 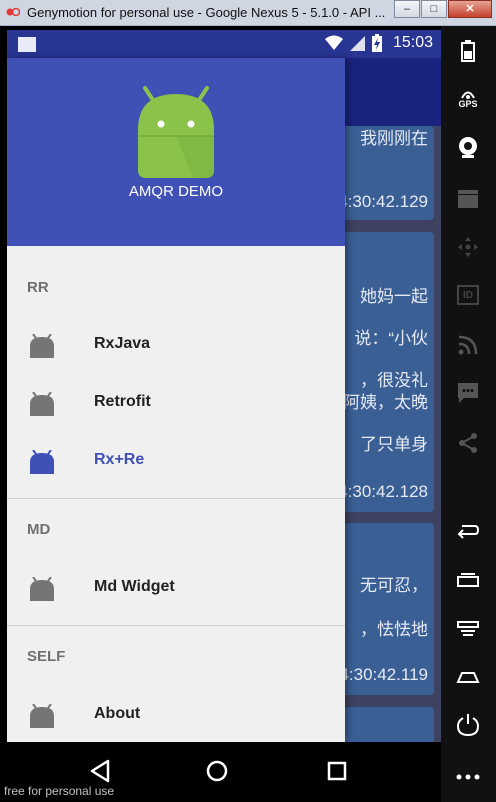 What do you see at coordinates (119, 459) in the screenshot?
I see `menu-item-label: Rx+Re` at bounding box center [119, 459].